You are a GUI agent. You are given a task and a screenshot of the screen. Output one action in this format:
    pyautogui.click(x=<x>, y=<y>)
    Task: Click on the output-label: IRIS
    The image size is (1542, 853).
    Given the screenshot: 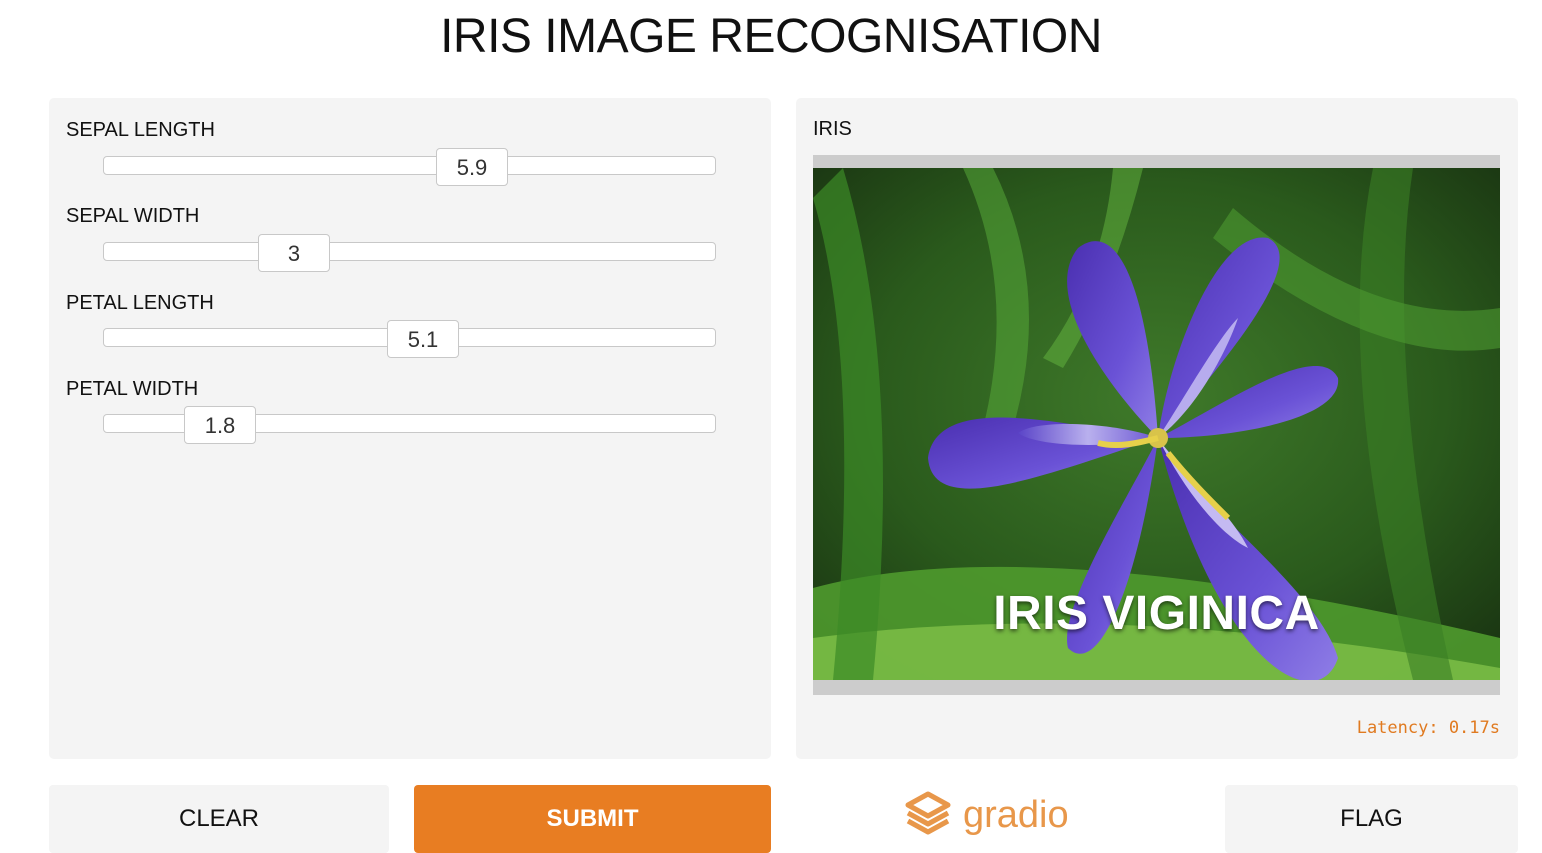 What is the action you would take?
    pyautogui.click(x=832, y=129)
    